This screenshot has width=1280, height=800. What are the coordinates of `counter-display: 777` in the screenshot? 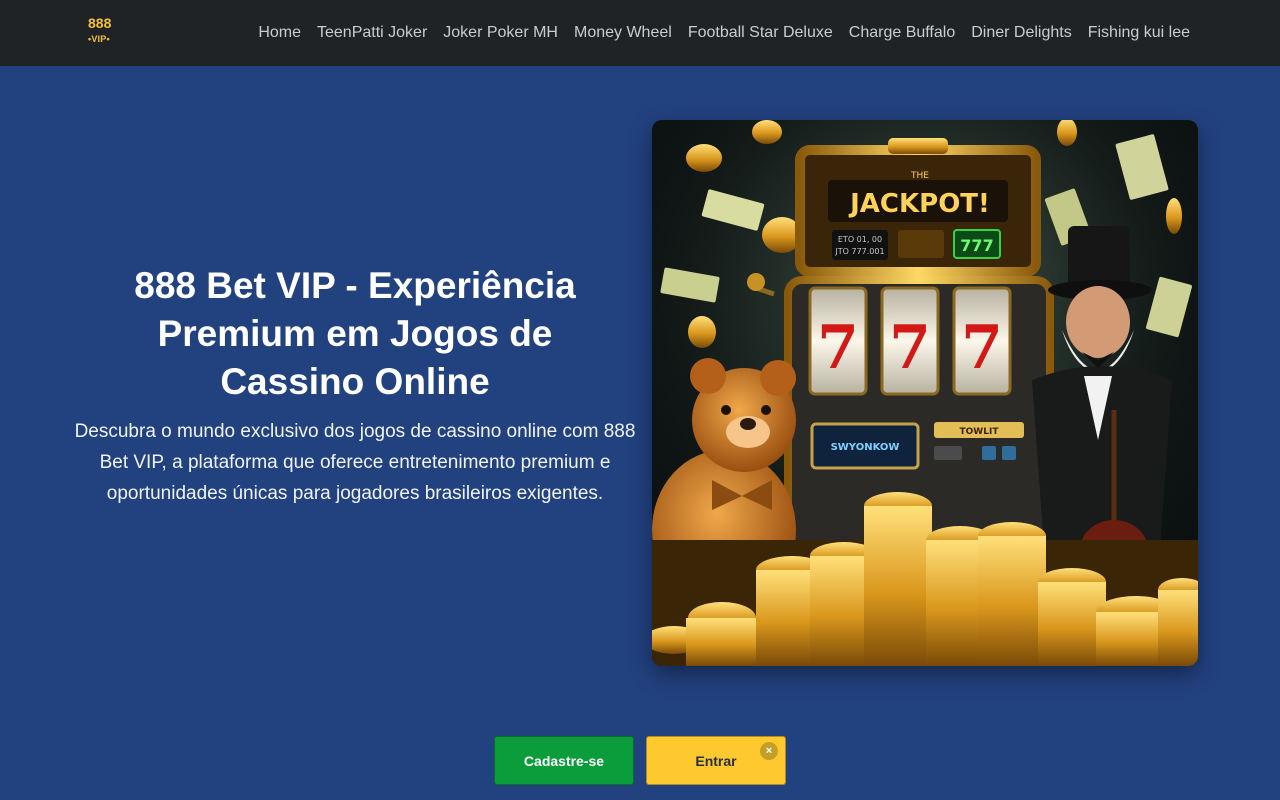 It's located at (976, 245).